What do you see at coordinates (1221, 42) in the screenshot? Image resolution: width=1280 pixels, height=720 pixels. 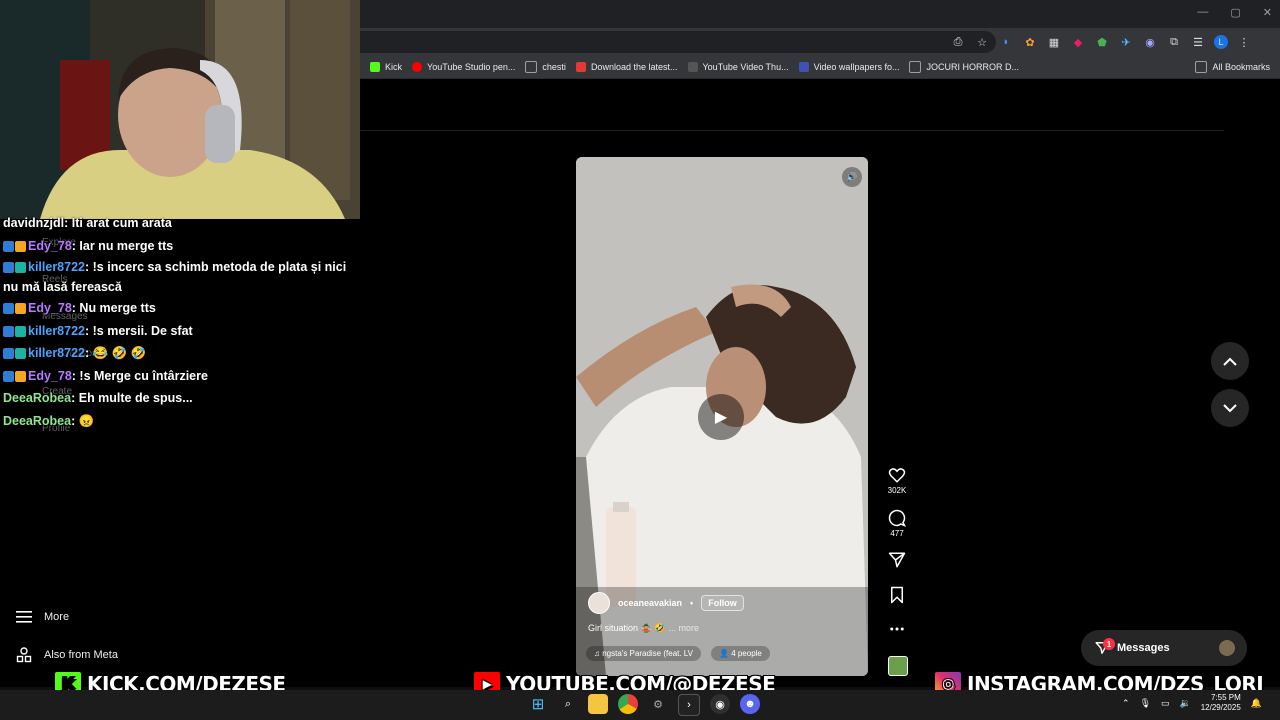 I see `profile-avatar: L` at bounding box center [1221, 42].